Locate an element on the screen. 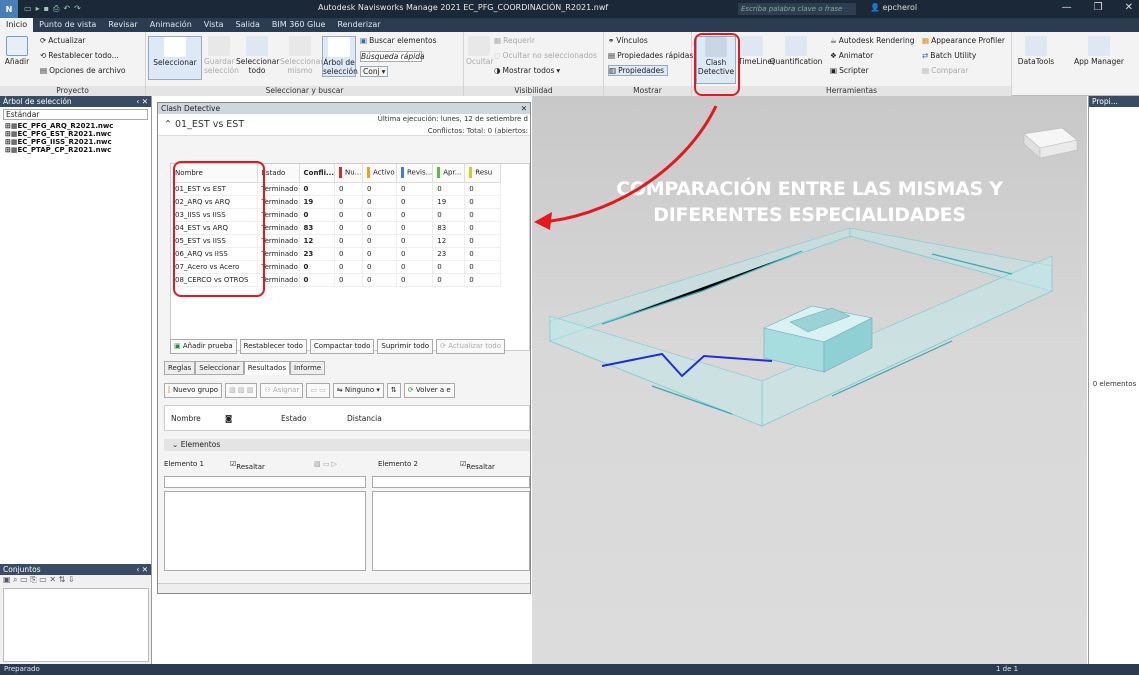 The height and width of the screenshot is (675, 1139). results-col-status: Estado is located at coordinates (294, 418).